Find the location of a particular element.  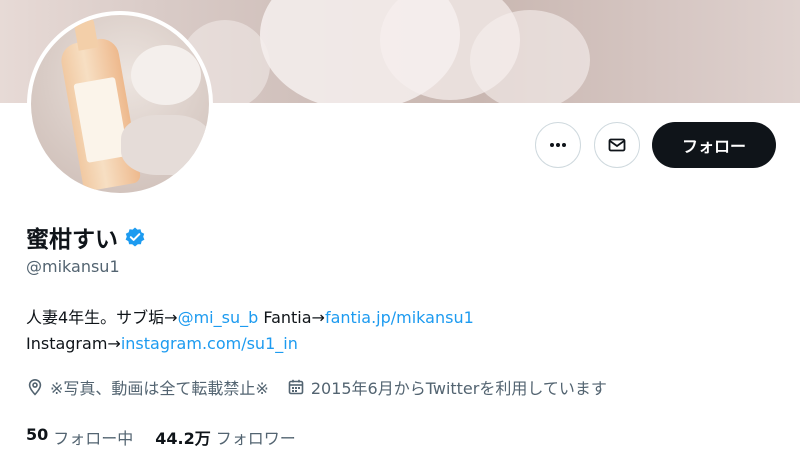

bio-link-subaccount: @mi_su_b is located at coordinates (218, 317).